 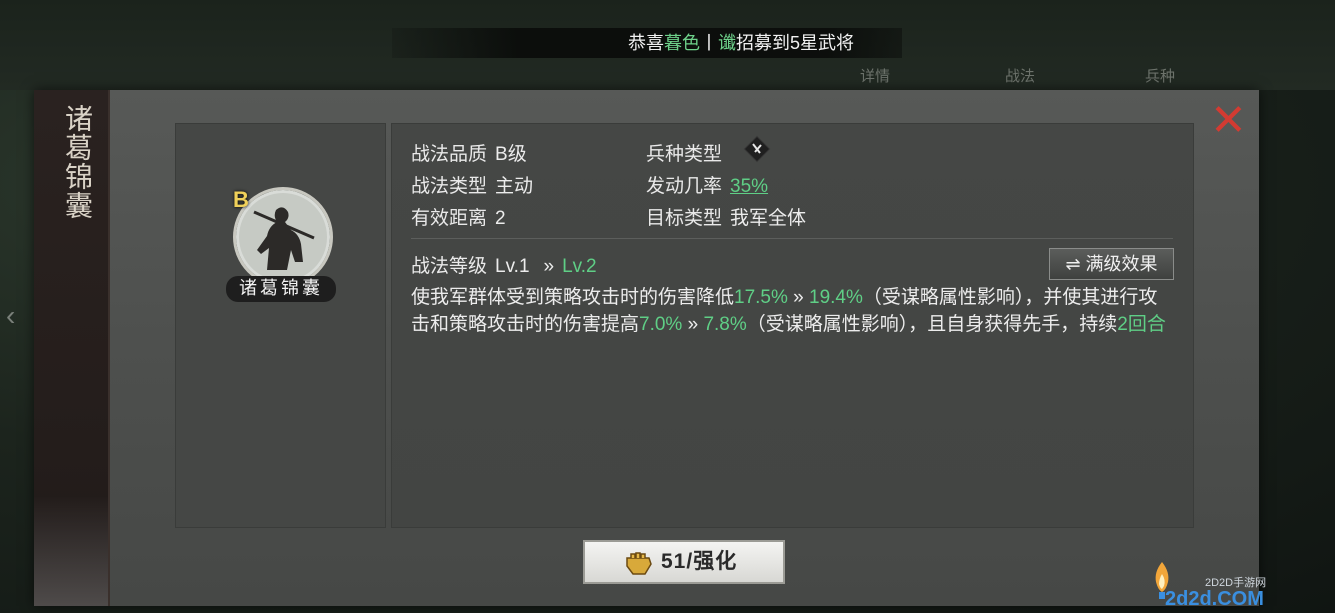 What do you see at coordinates (661, 324) in the screenshot?
I see `desc-value-2a: 7.0%` at bounding box center [661, 324].